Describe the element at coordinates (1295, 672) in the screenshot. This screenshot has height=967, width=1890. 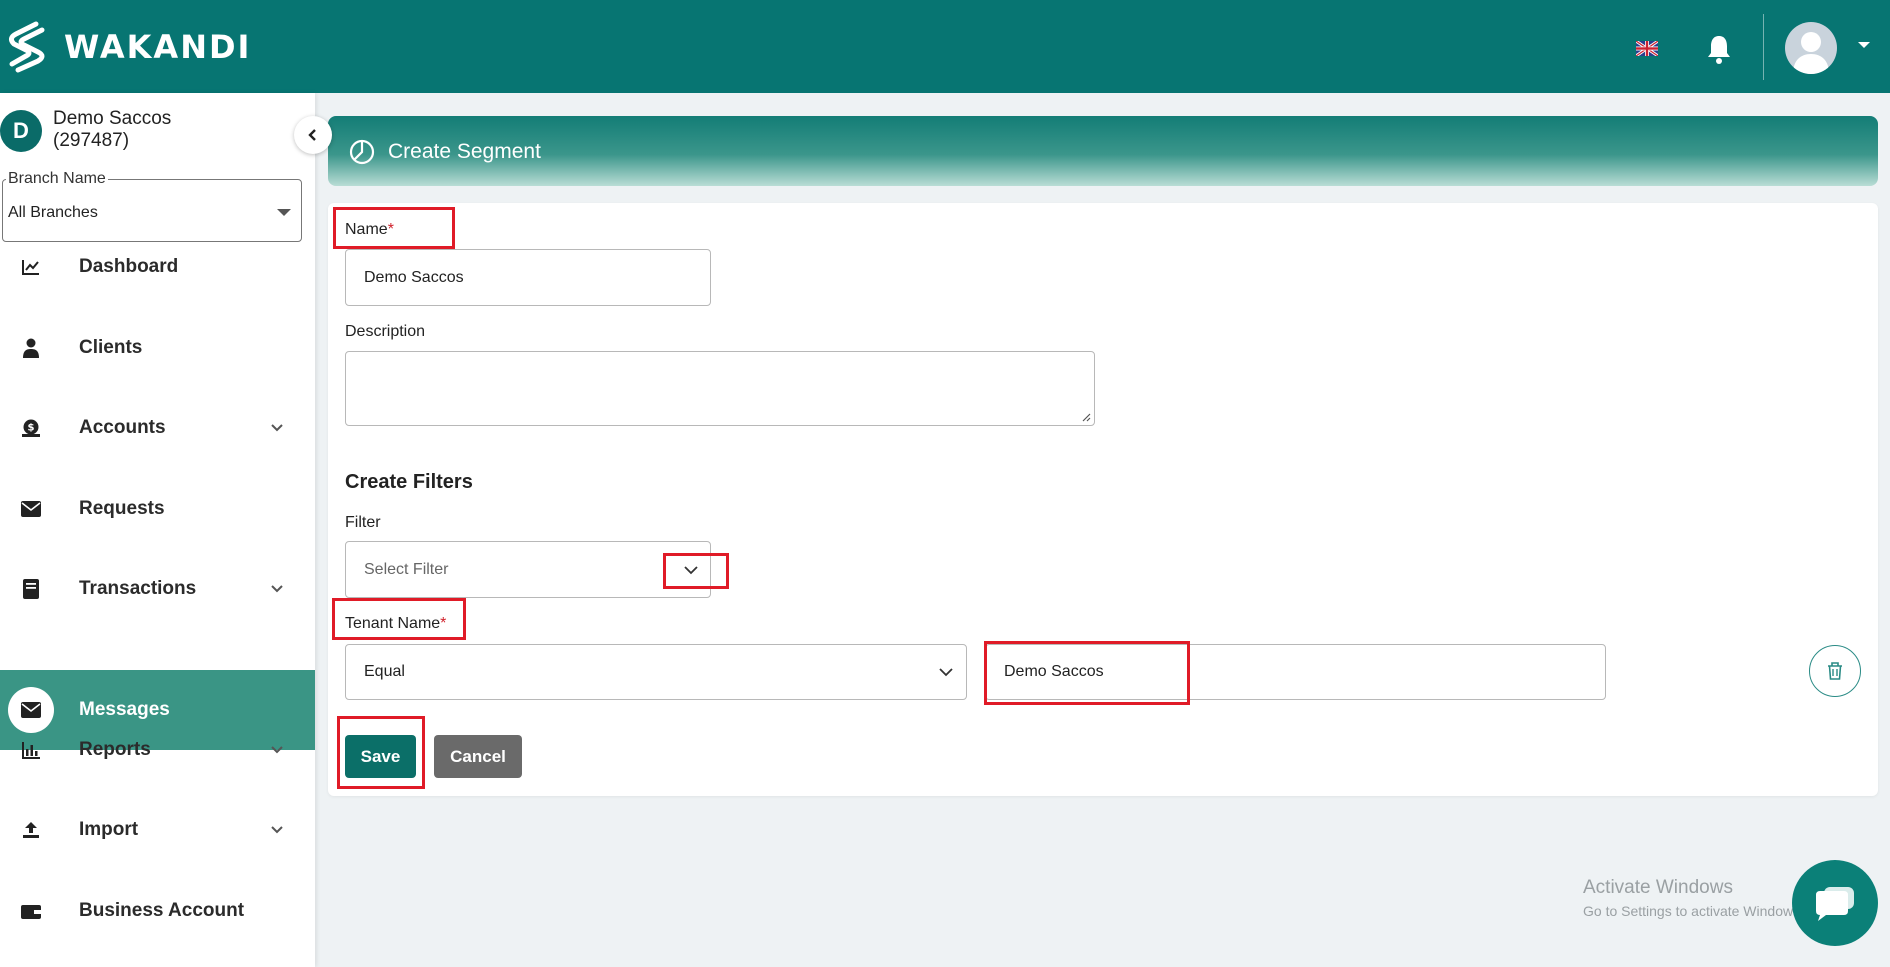
I see `tenant-name-input: Demo Saccos` at that location.